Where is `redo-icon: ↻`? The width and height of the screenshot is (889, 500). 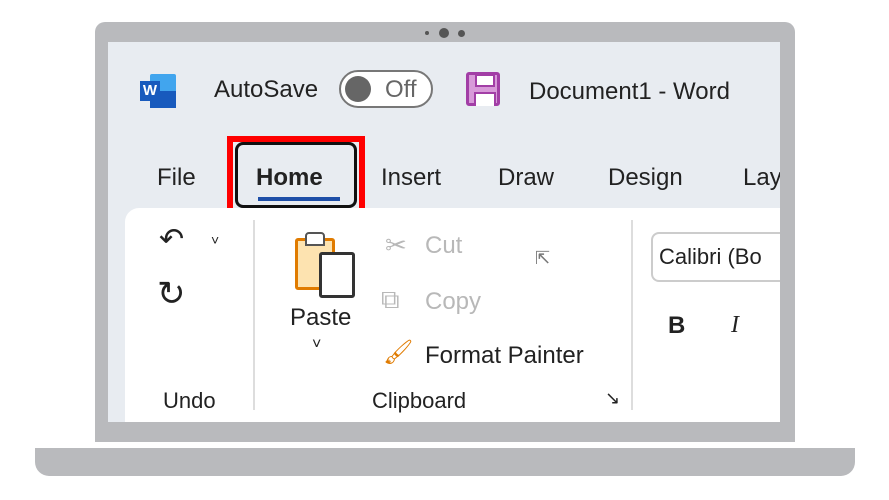
redo-icon: ↻ is located at coordinates (171, 294).